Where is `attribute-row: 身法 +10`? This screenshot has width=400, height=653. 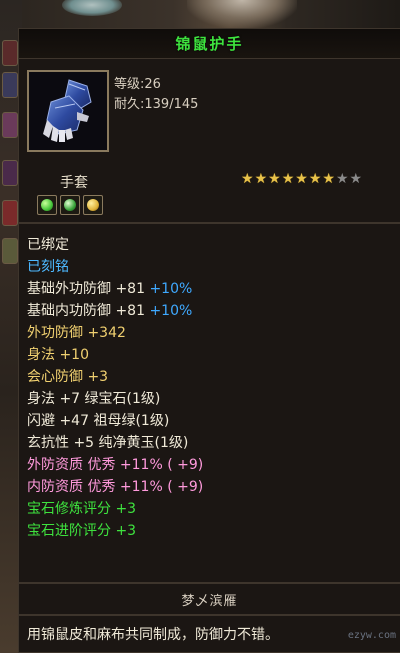
attribute-row: 身法 +10 is located at coordinates (212, 355).